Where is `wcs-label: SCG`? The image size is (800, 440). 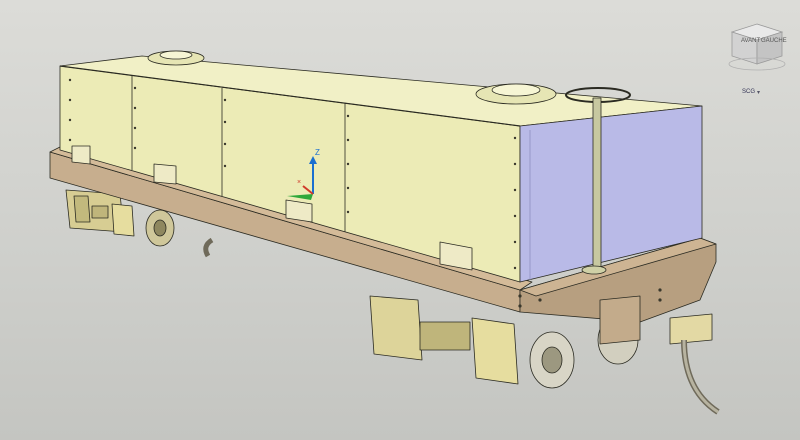 wcs-label: SCG is located at coordinates (749, 92).